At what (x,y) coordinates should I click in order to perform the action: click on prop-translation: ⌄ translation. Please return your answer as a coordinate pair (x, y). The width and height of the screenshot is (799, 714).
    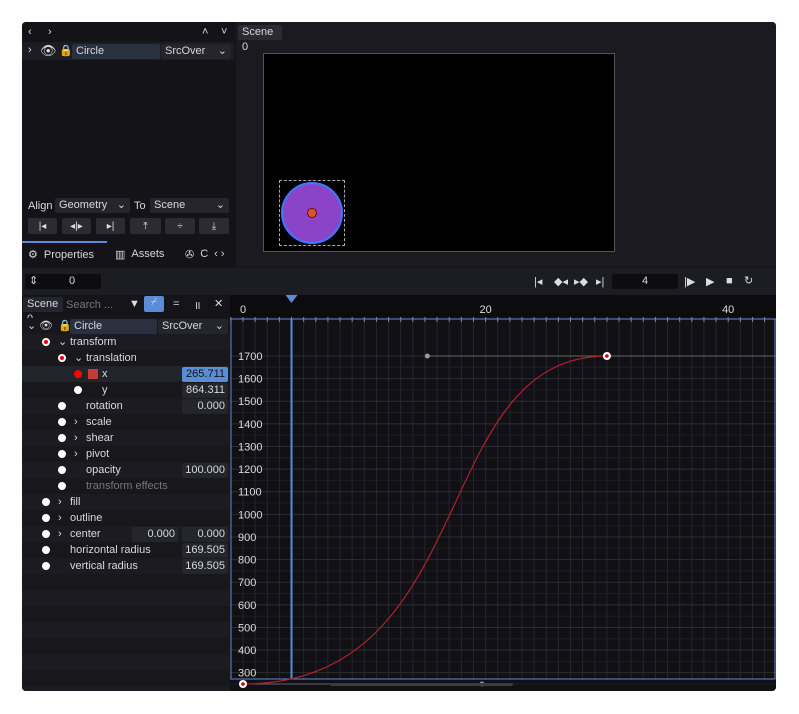
    Looking at the image, I should click on (125, 358).